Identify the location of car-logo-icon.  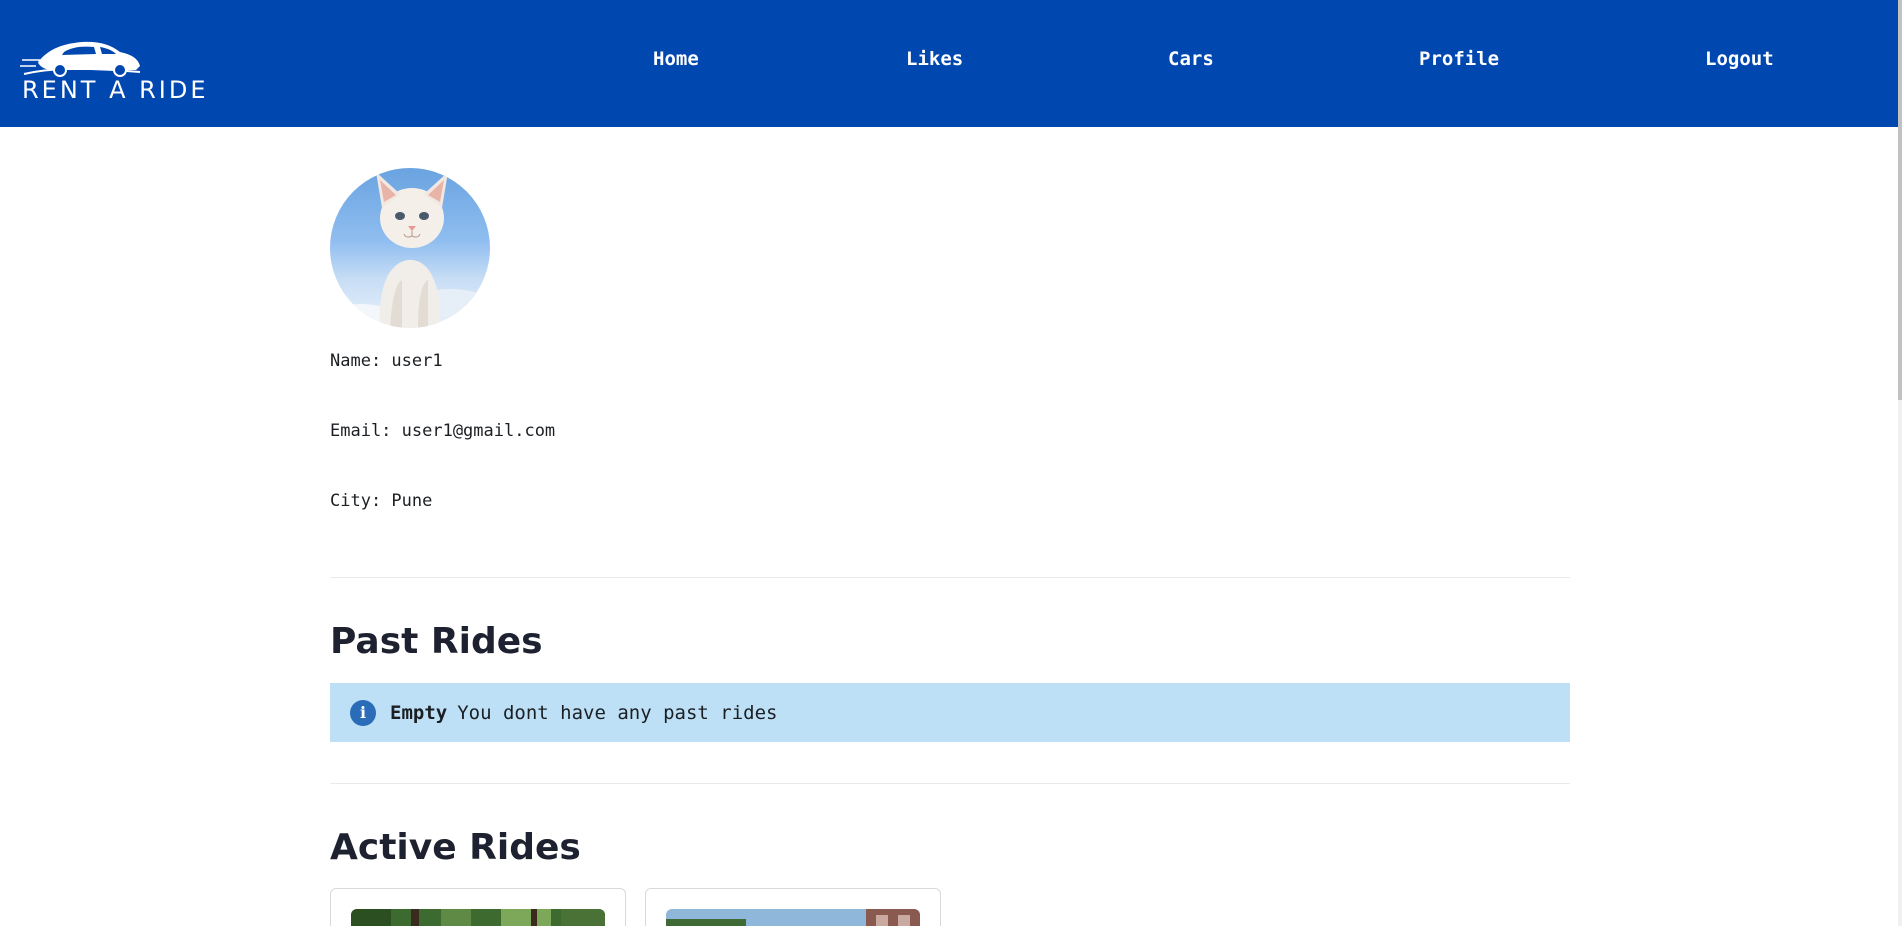
(80, 59).